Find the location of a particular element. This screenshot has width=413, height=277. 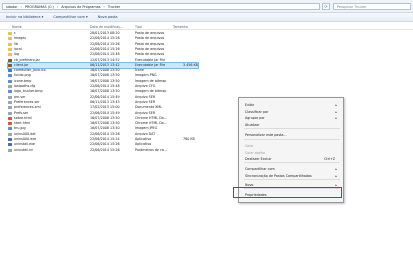

menu-shortcut: Ctrl+Z is located at coordinates (329, 159).